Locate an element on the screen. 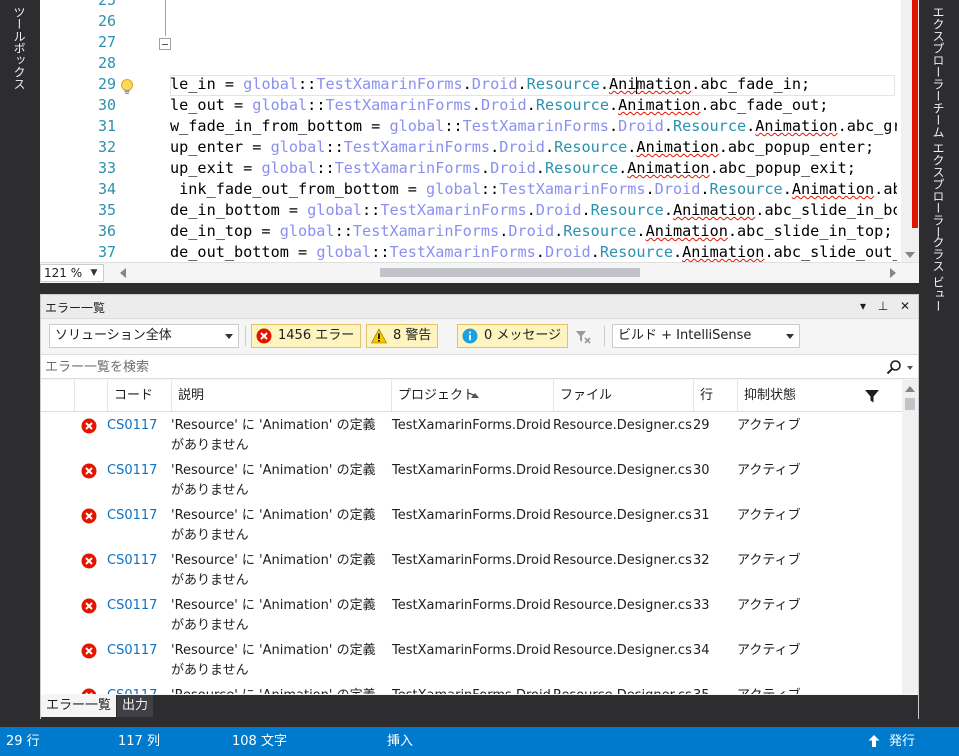 This screenshot has width=959, height=756. pin-icon: ⊥ is located at coordinates (883, 306).